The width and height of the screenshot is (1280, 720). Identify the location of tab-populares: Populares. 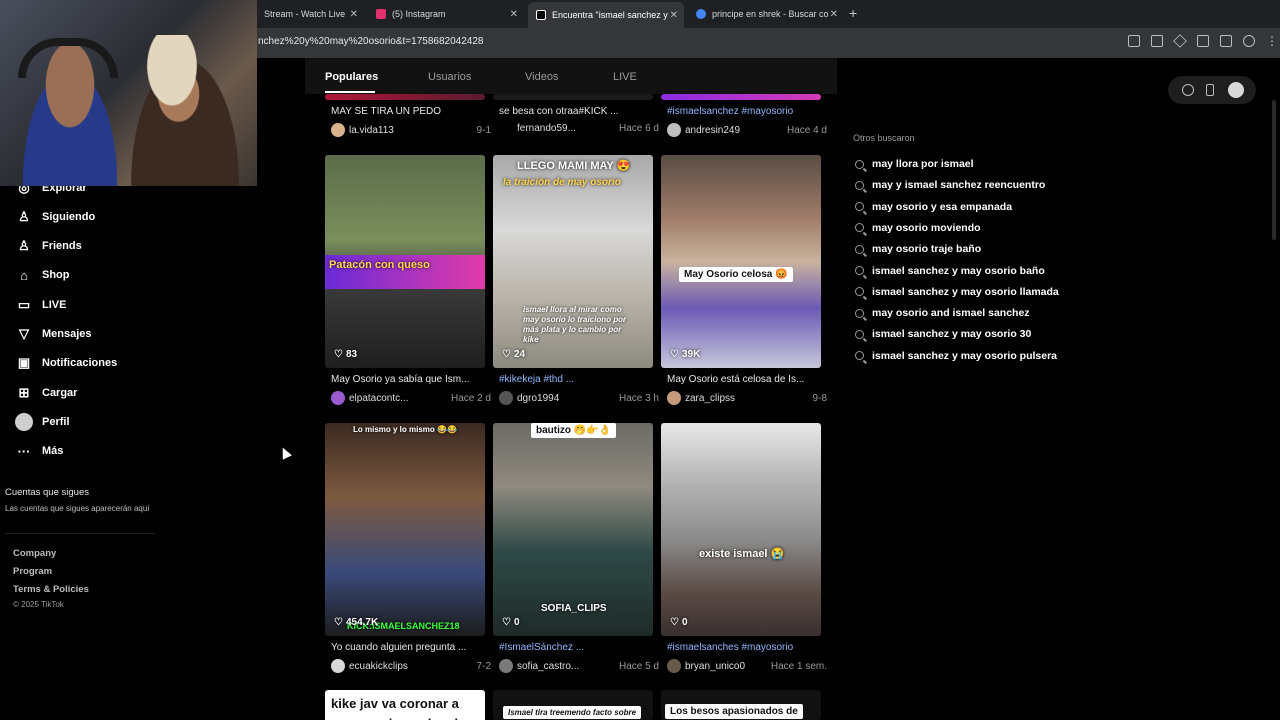
(351, 77).